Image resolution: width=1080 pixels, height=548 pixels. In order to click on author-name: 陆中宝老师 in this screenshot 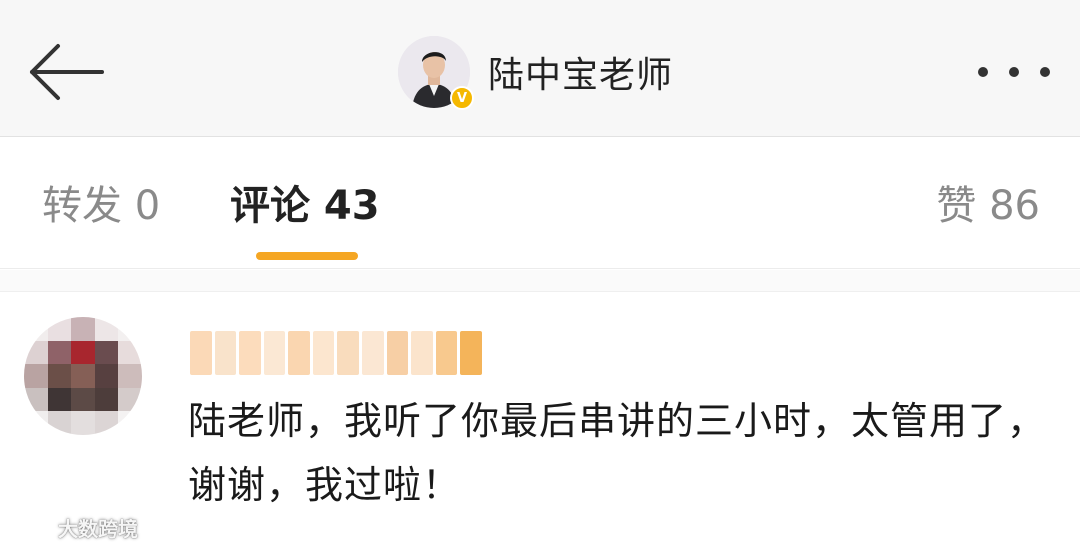, I will do `click(580, 72)`.